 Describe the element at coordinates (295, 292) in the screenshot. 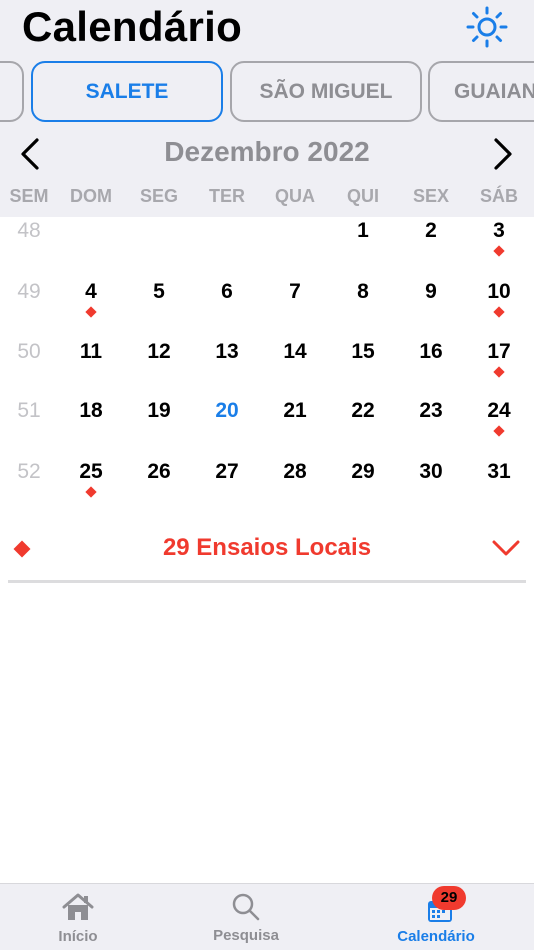

I see `day-cell: 7` at that location.